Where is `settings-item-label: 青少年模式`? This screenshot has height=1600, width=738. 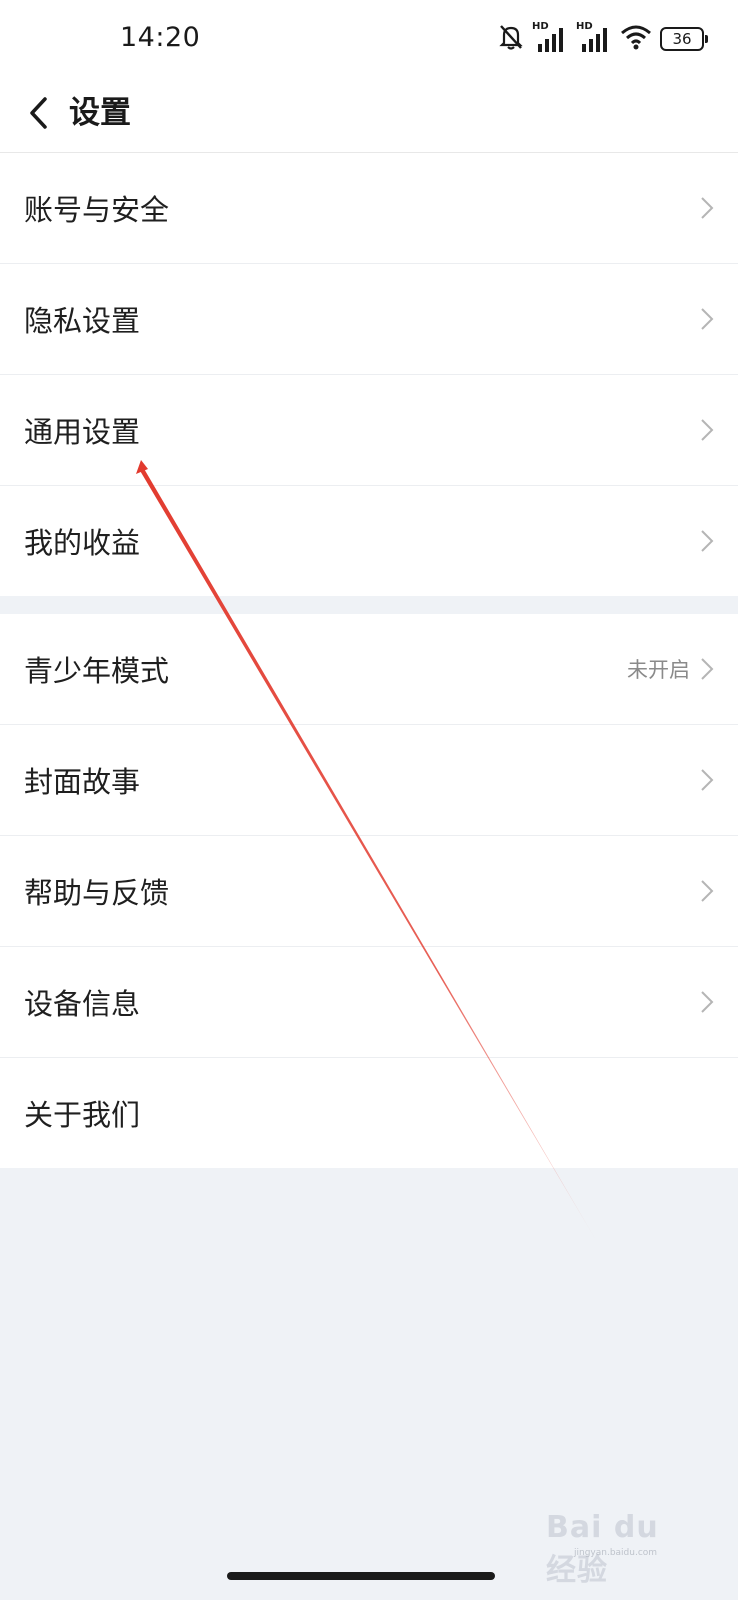 settings-item-label: 青少年模式 is located at coordinates (97, 671).